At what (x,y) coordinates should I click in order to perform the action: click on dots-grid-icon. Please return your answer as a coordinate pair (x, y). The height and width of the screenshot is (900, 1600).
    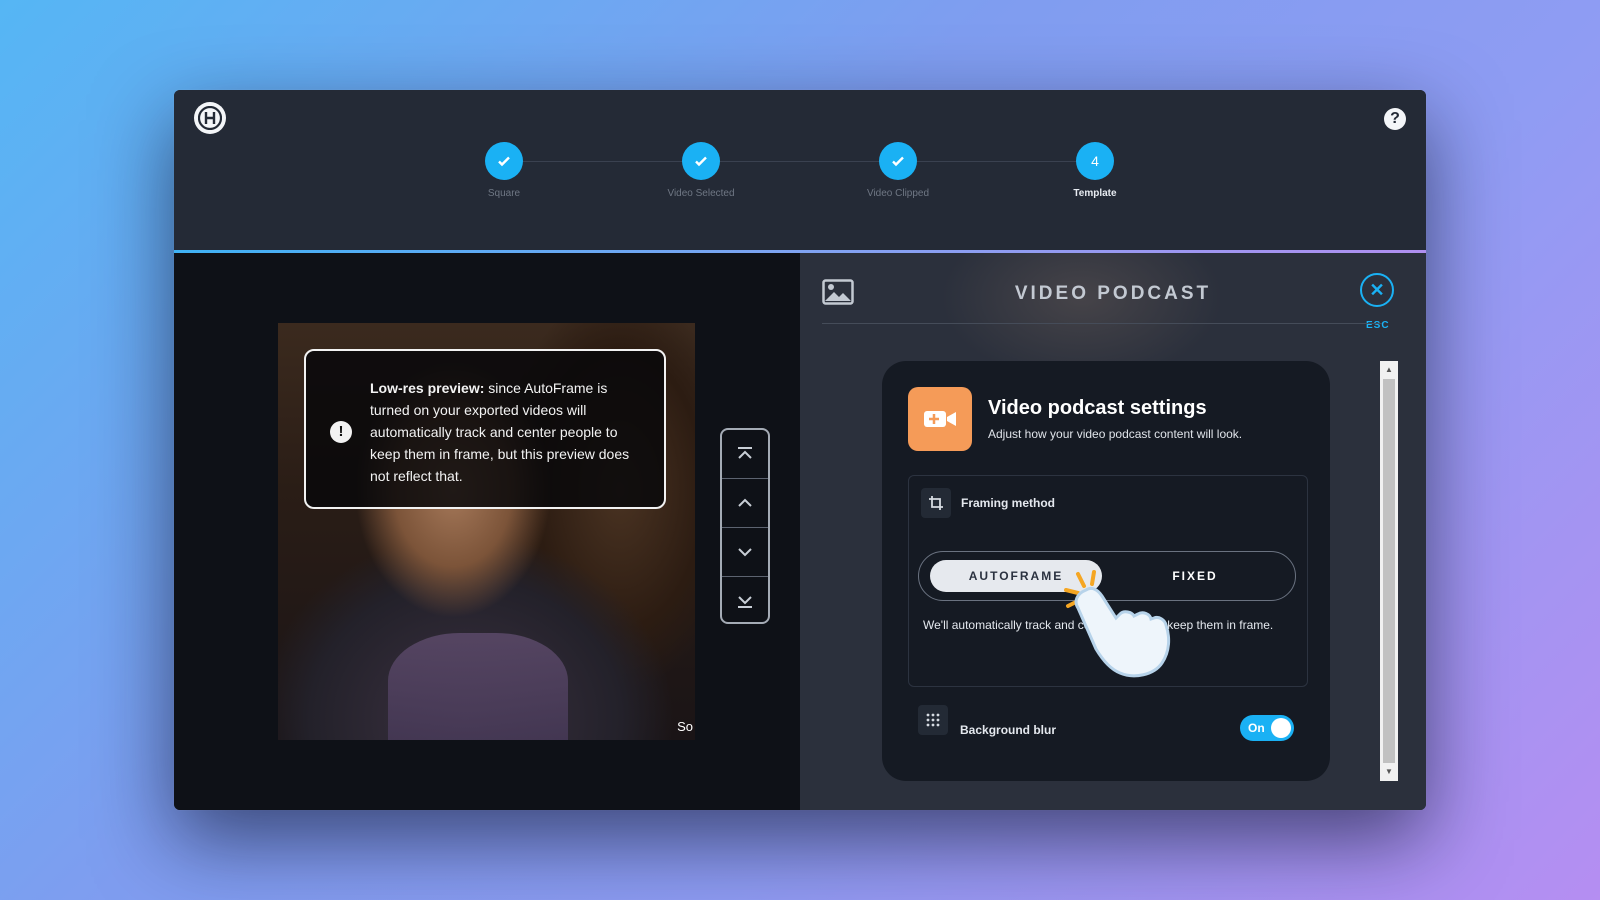
    Looking at the image, I should click on (933, 720).